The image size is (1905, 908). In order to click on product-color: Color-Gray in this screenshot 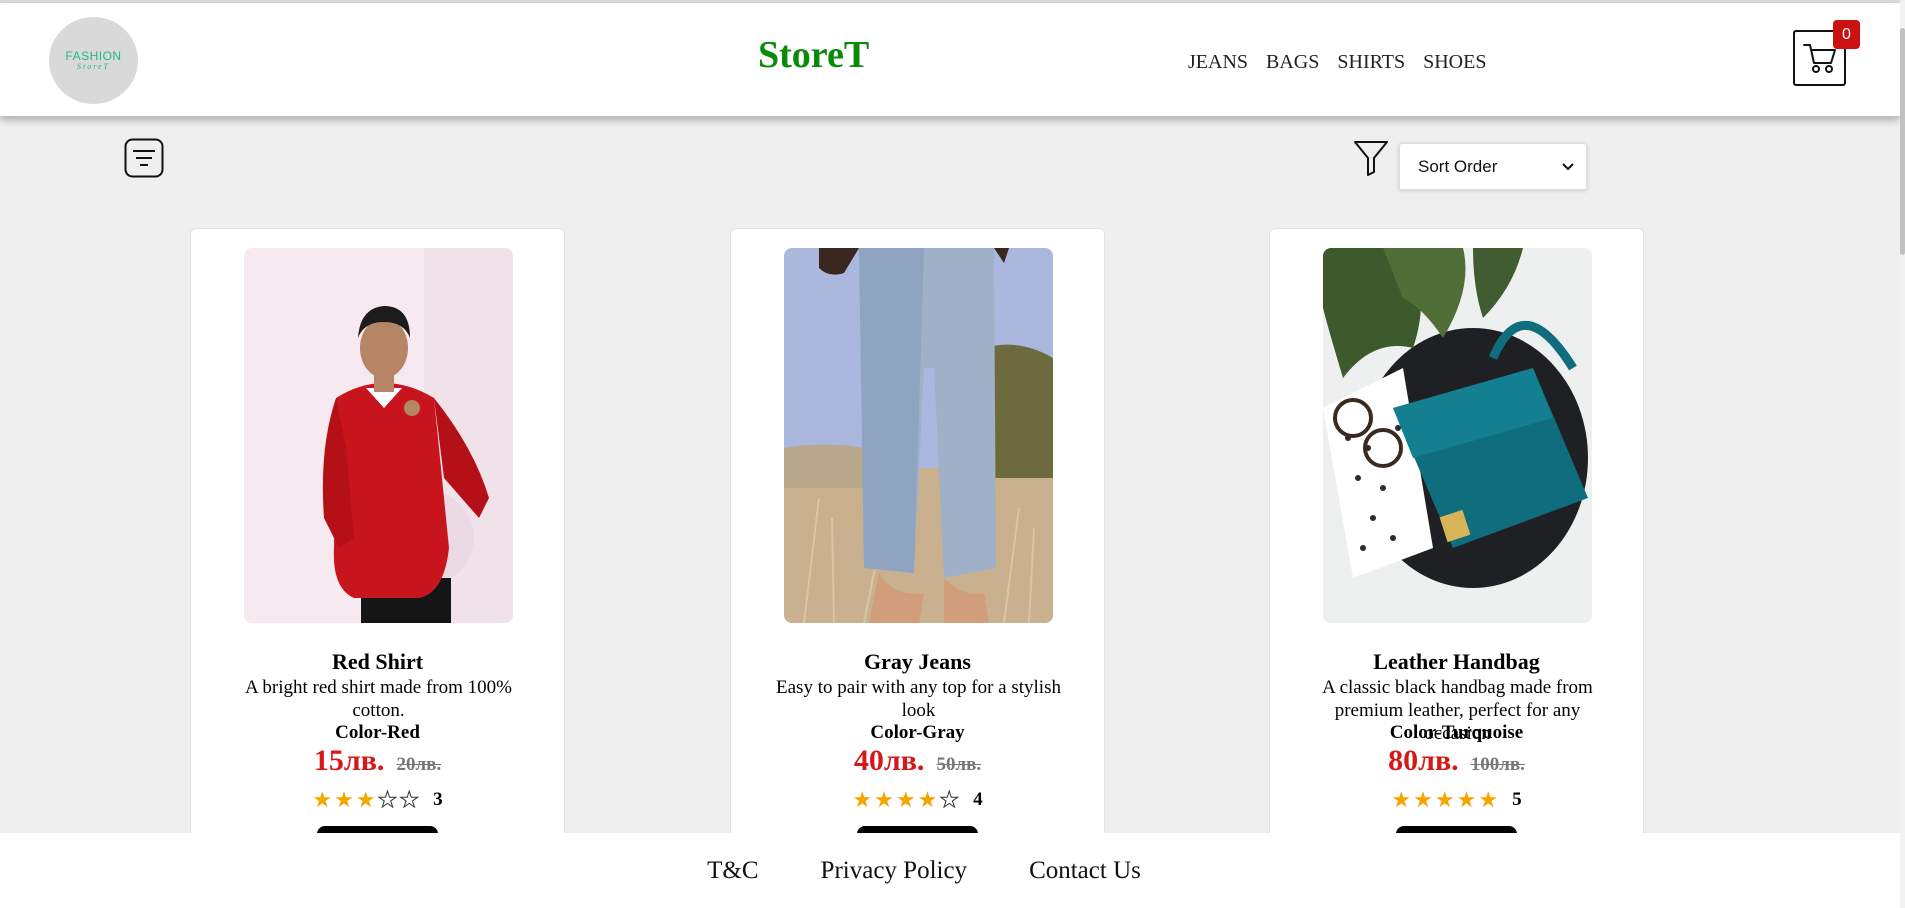, I will do `click(917, 732)`.